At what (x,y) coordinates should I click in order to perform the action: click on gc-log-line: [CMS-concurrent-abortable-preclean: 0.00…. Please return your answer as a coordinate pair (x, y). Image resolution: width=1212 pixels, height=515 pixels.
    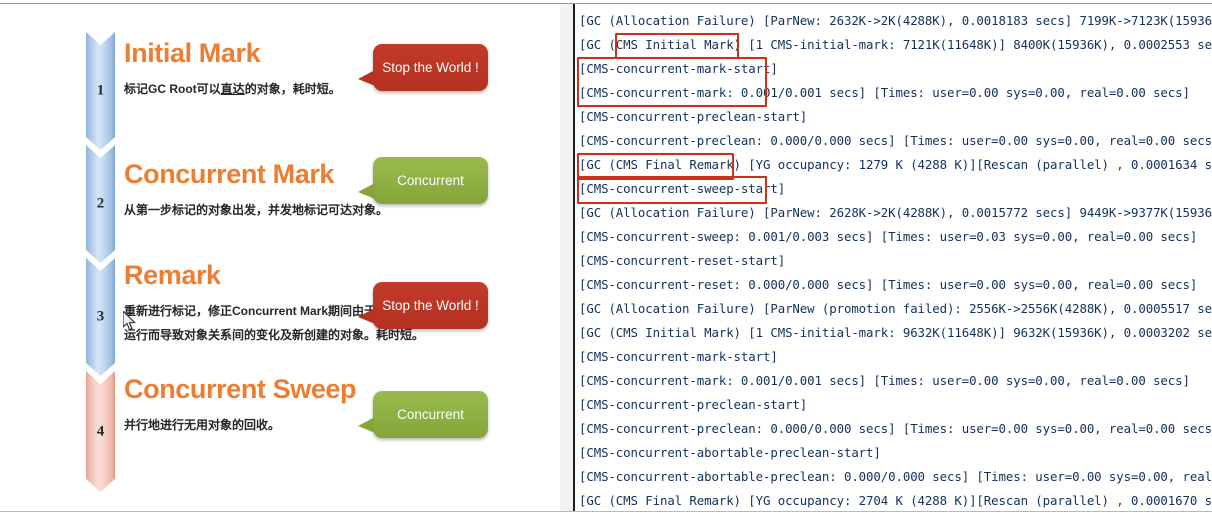
    Looking at the image, I should click on (895, 476).